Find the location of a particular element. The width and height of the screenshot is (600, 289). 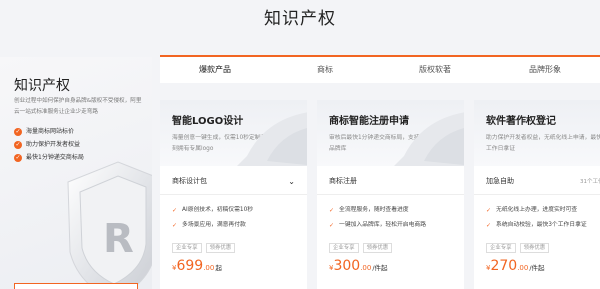

tab-copyright: 版权软著 is located at coordinates (435, 70).